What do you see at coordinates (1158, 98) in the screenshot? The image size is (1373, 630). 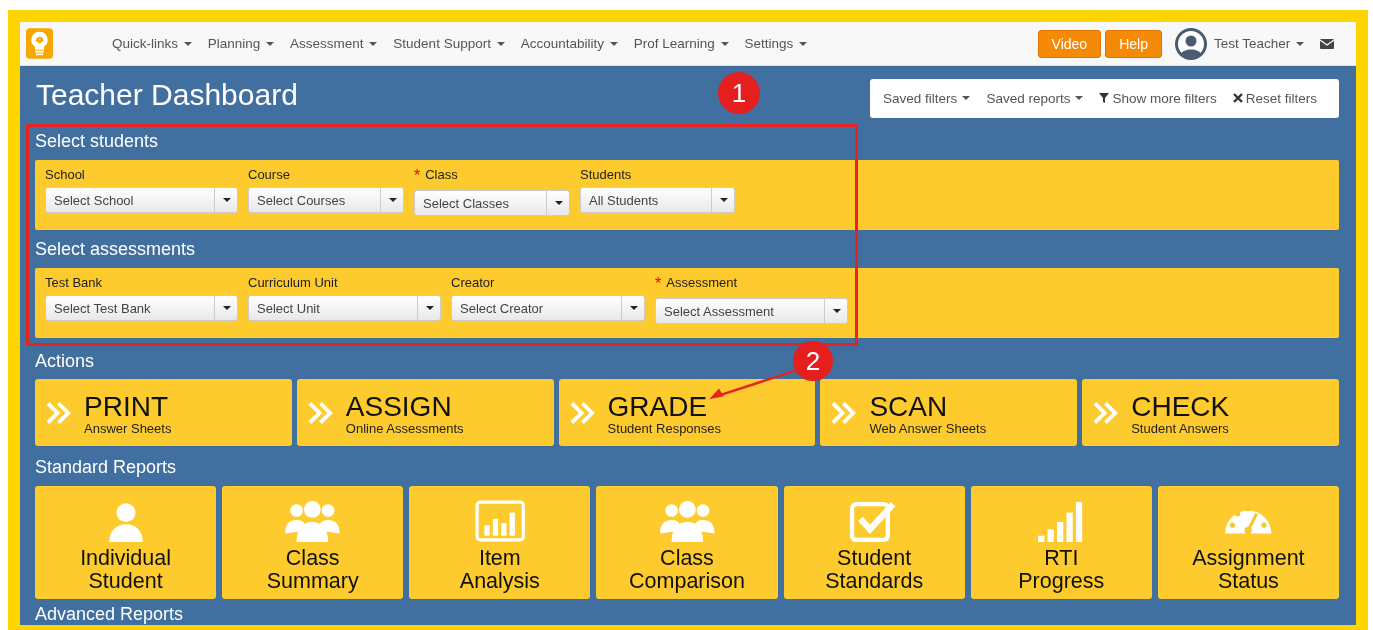 I see `toolbar-link: Show more filters` at bounding box center [1158, 98].